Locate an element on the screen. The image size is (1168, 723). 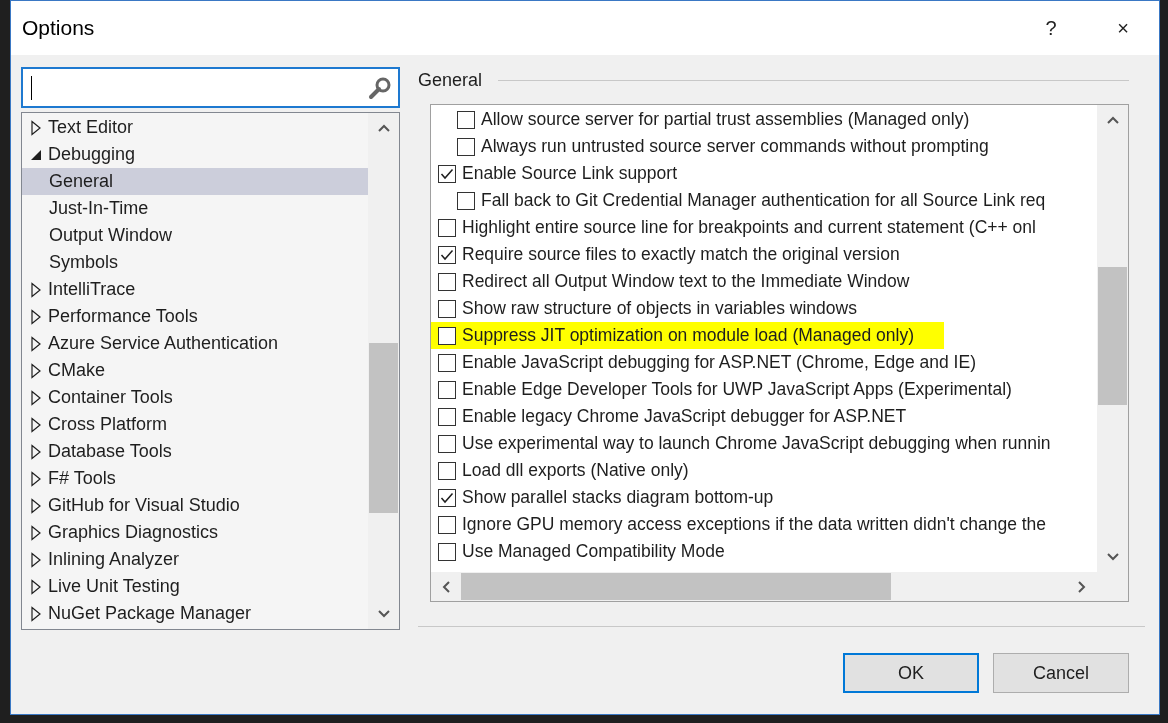
tree-item: Symbols is located at coordinates (195, 262).